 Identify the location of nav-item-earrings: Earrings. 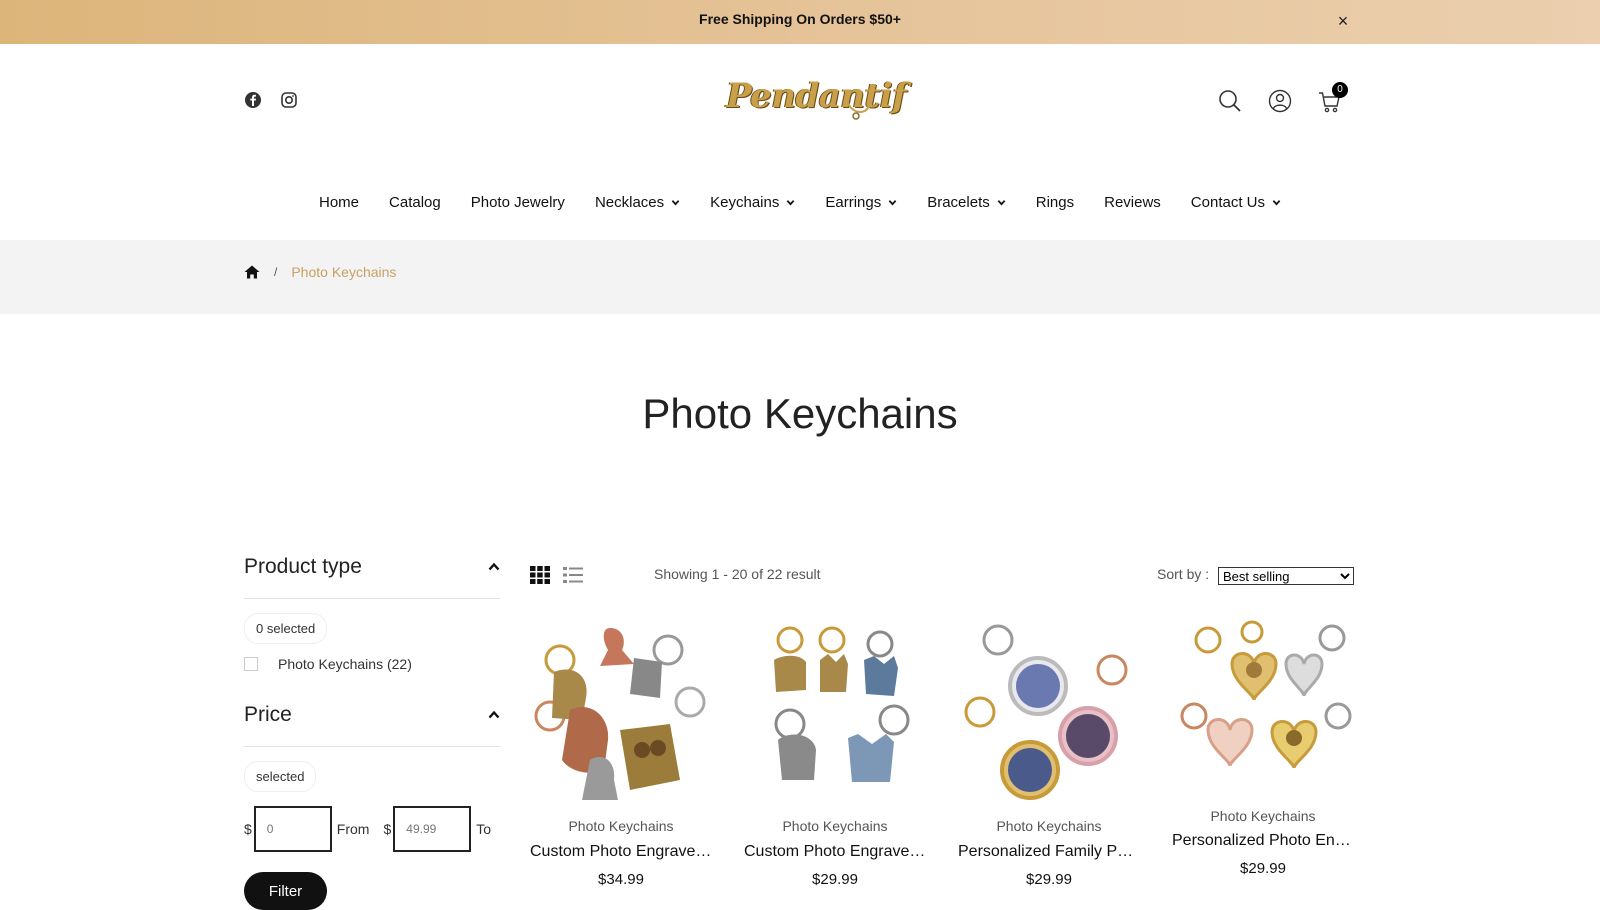
(861, 202).